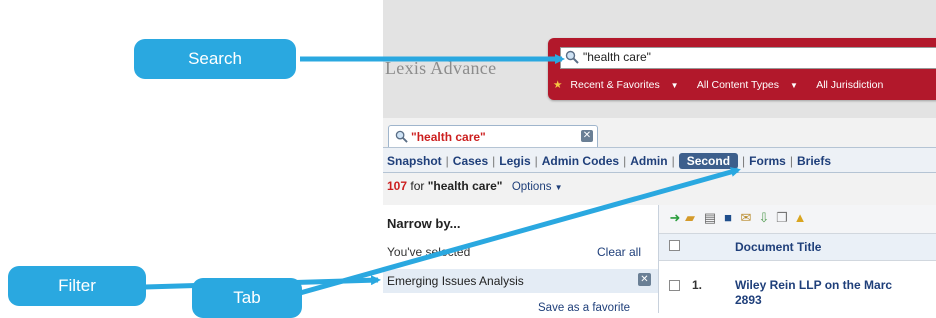 The image size is (936, 318). What do you see at coordinates (417, 186) in the screenshot?
I see `results-for-text: for` at bounding box center [417, 186].